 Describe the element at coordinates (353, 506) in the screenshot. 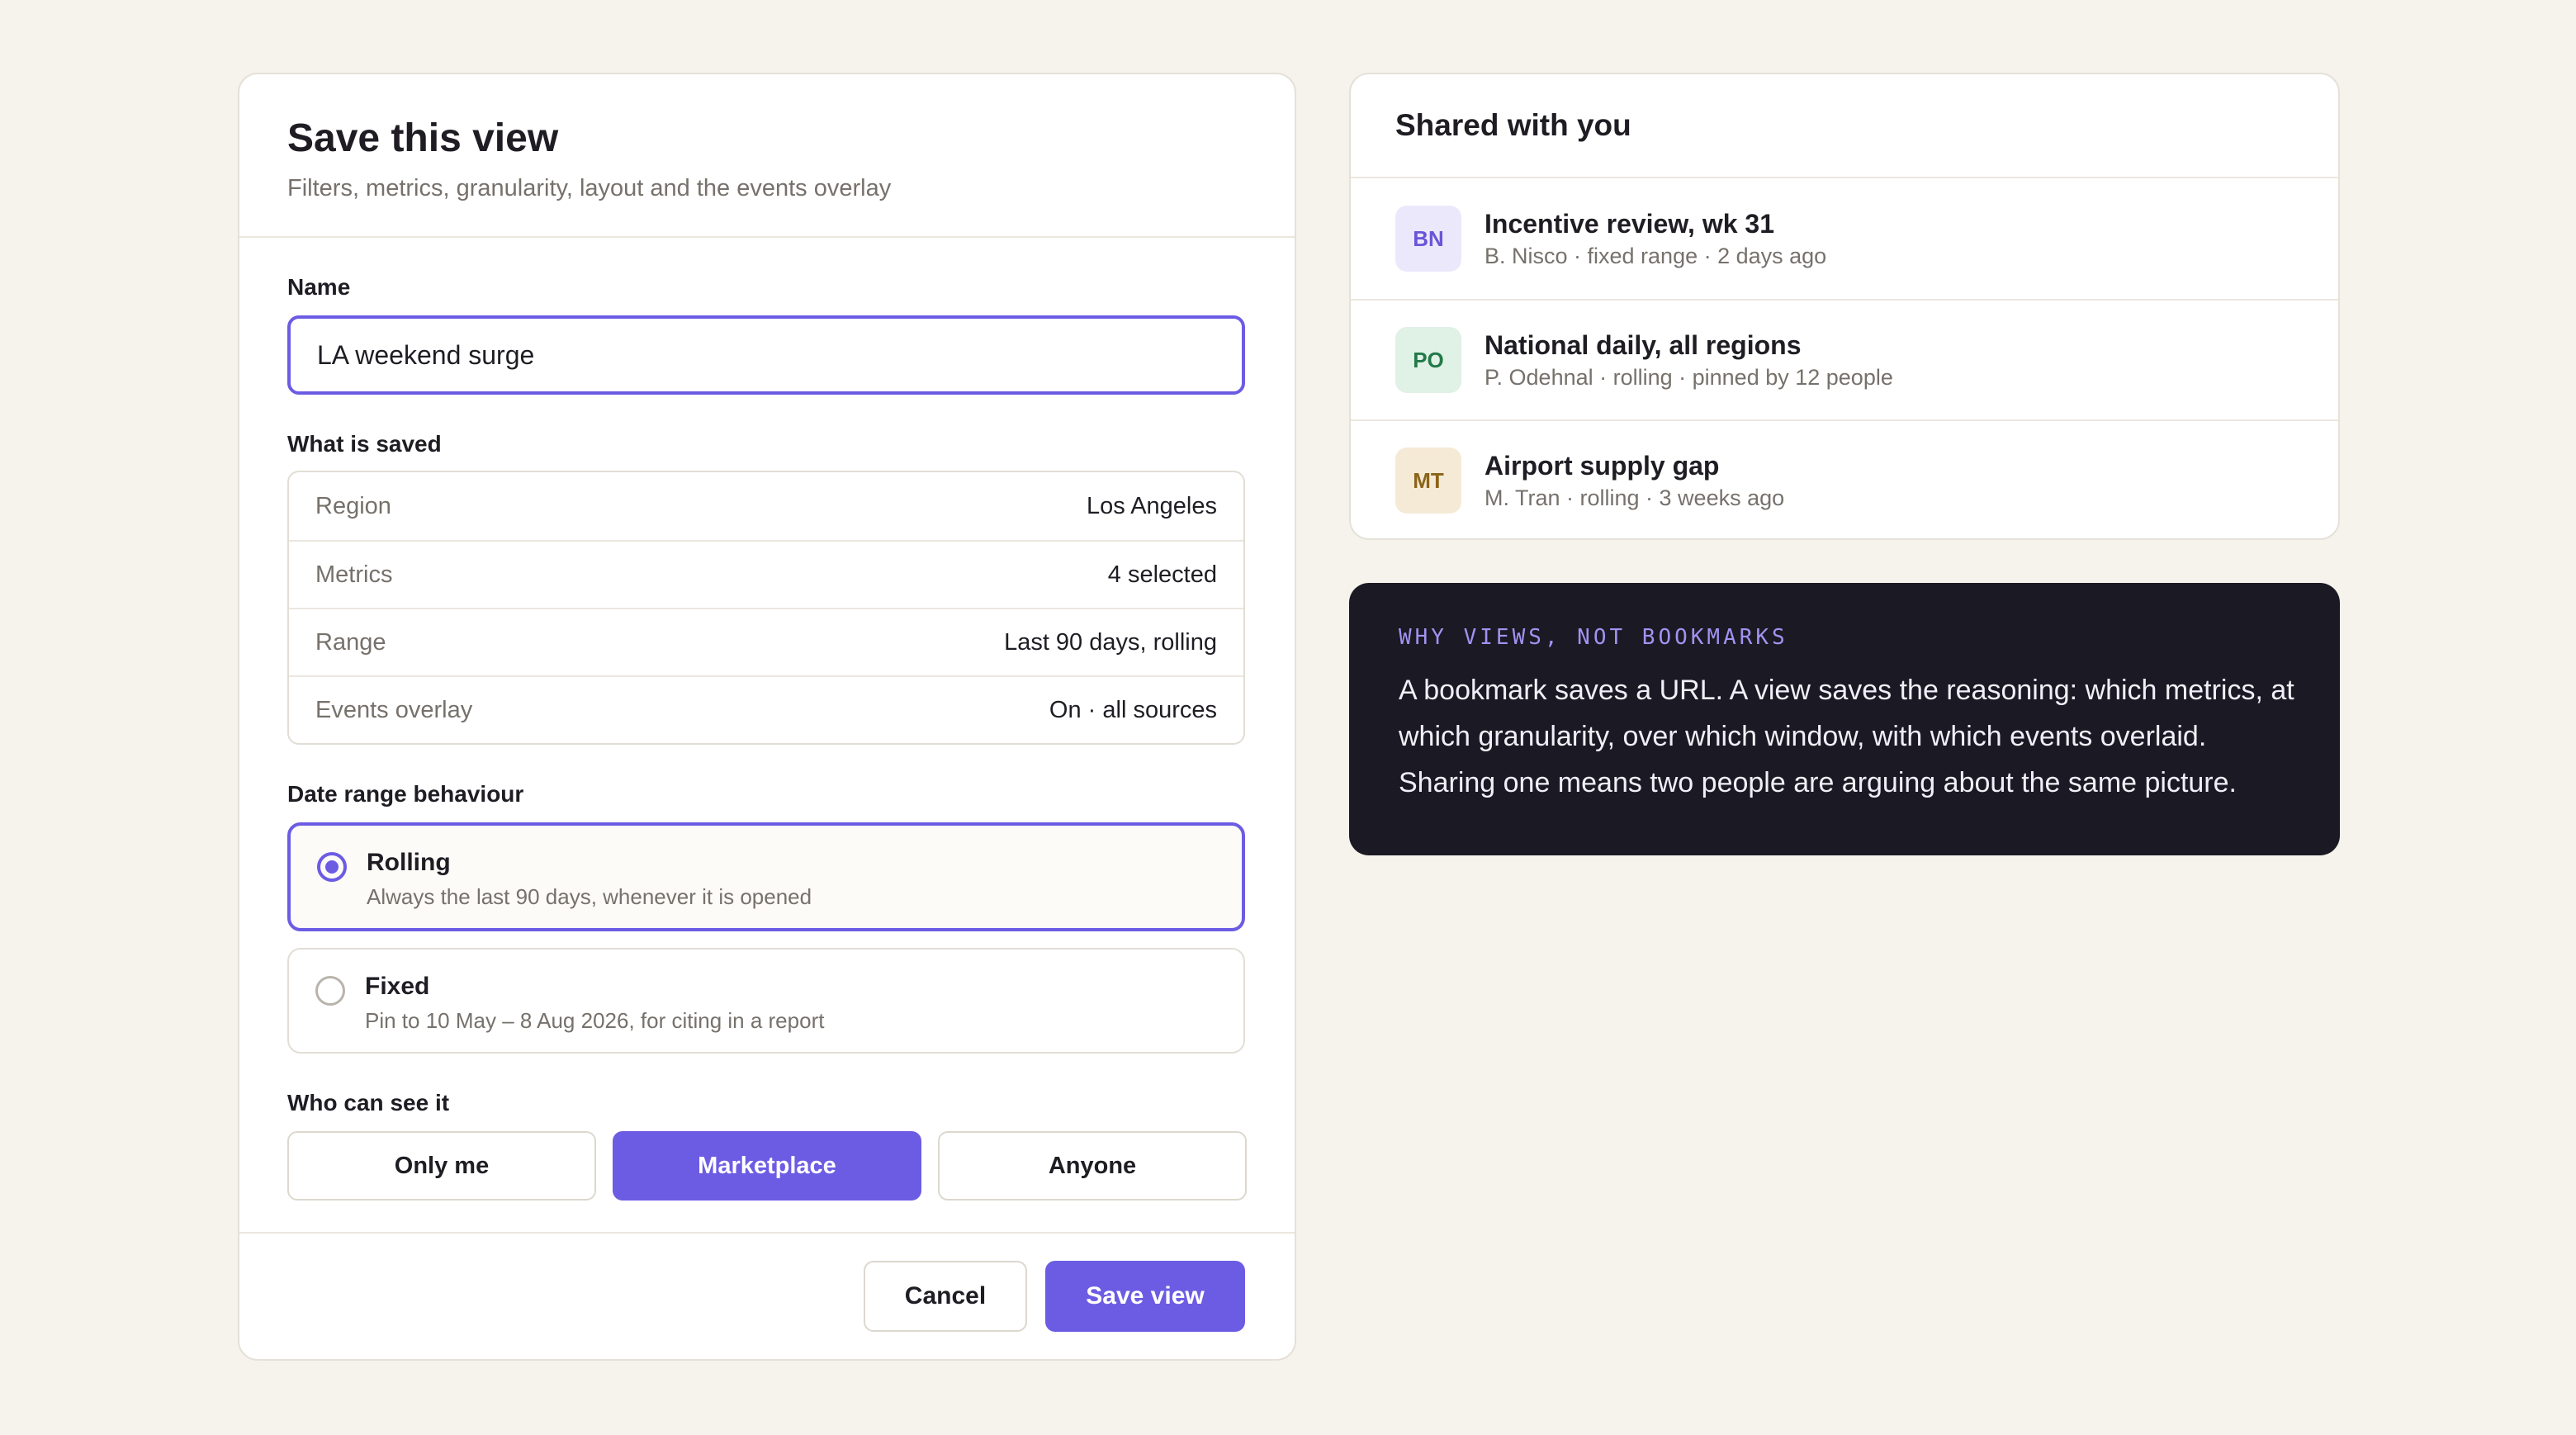

I see `saved-key: Region` at that location.